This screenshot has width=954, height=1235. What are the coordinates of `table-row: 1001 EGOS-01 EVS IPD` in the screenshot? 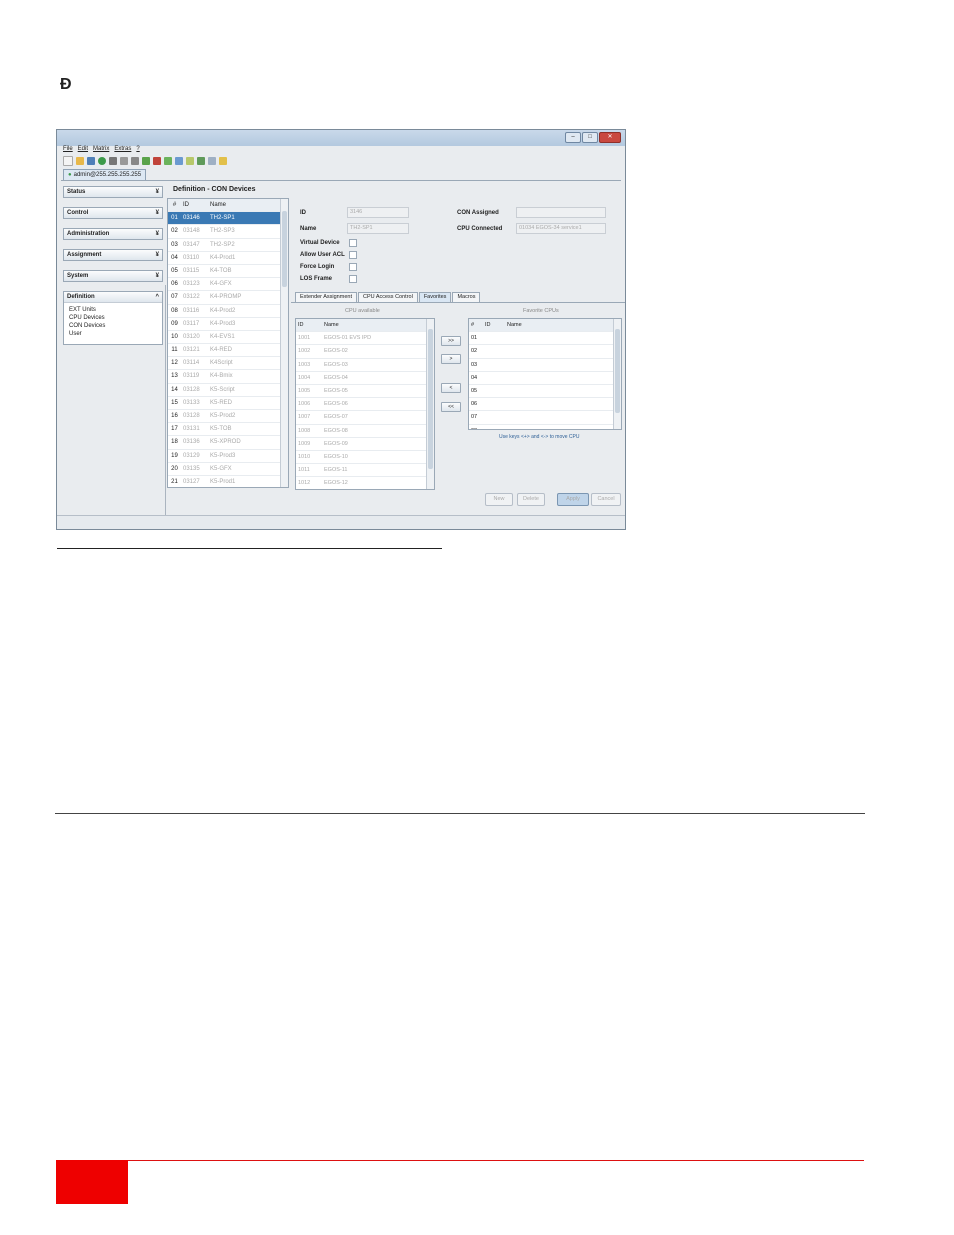 It's located at (365, 339).